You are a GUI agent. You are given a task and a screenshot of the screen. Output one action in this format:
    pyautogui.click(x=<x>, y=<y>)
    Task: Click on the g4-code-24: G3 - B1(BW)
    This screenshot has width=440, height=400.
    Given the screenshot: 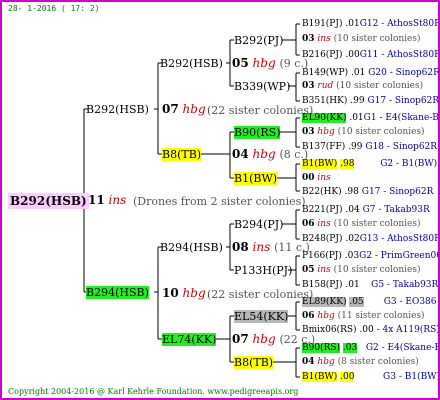 What is the action you would take?
    pyautogui.click(x=411, y=377)
    